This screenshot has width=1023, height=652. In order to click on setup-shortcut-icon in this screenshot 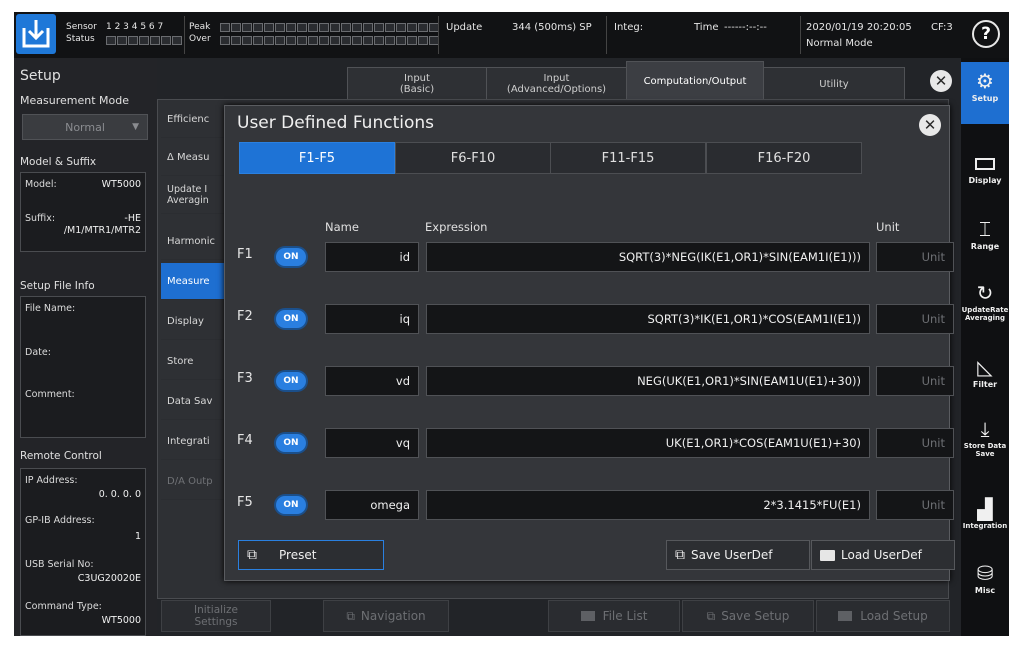, I will do `click(36, 34)`.